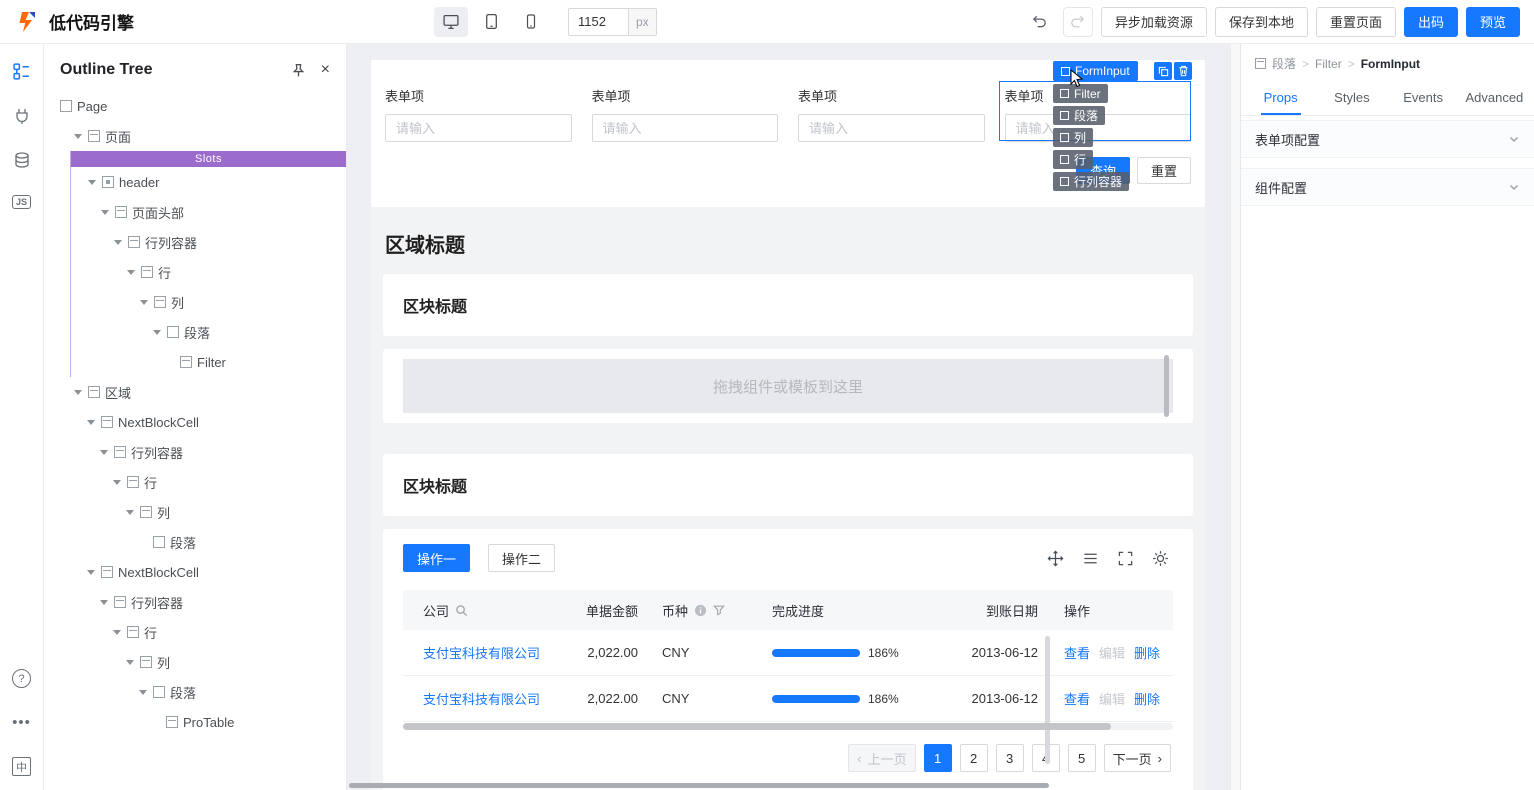 This screenshot has width=1534, height=790. Describe the element at coordinates (1095, 71) in the screenshot. I see `selected-component-tag: FormInput` at that location.